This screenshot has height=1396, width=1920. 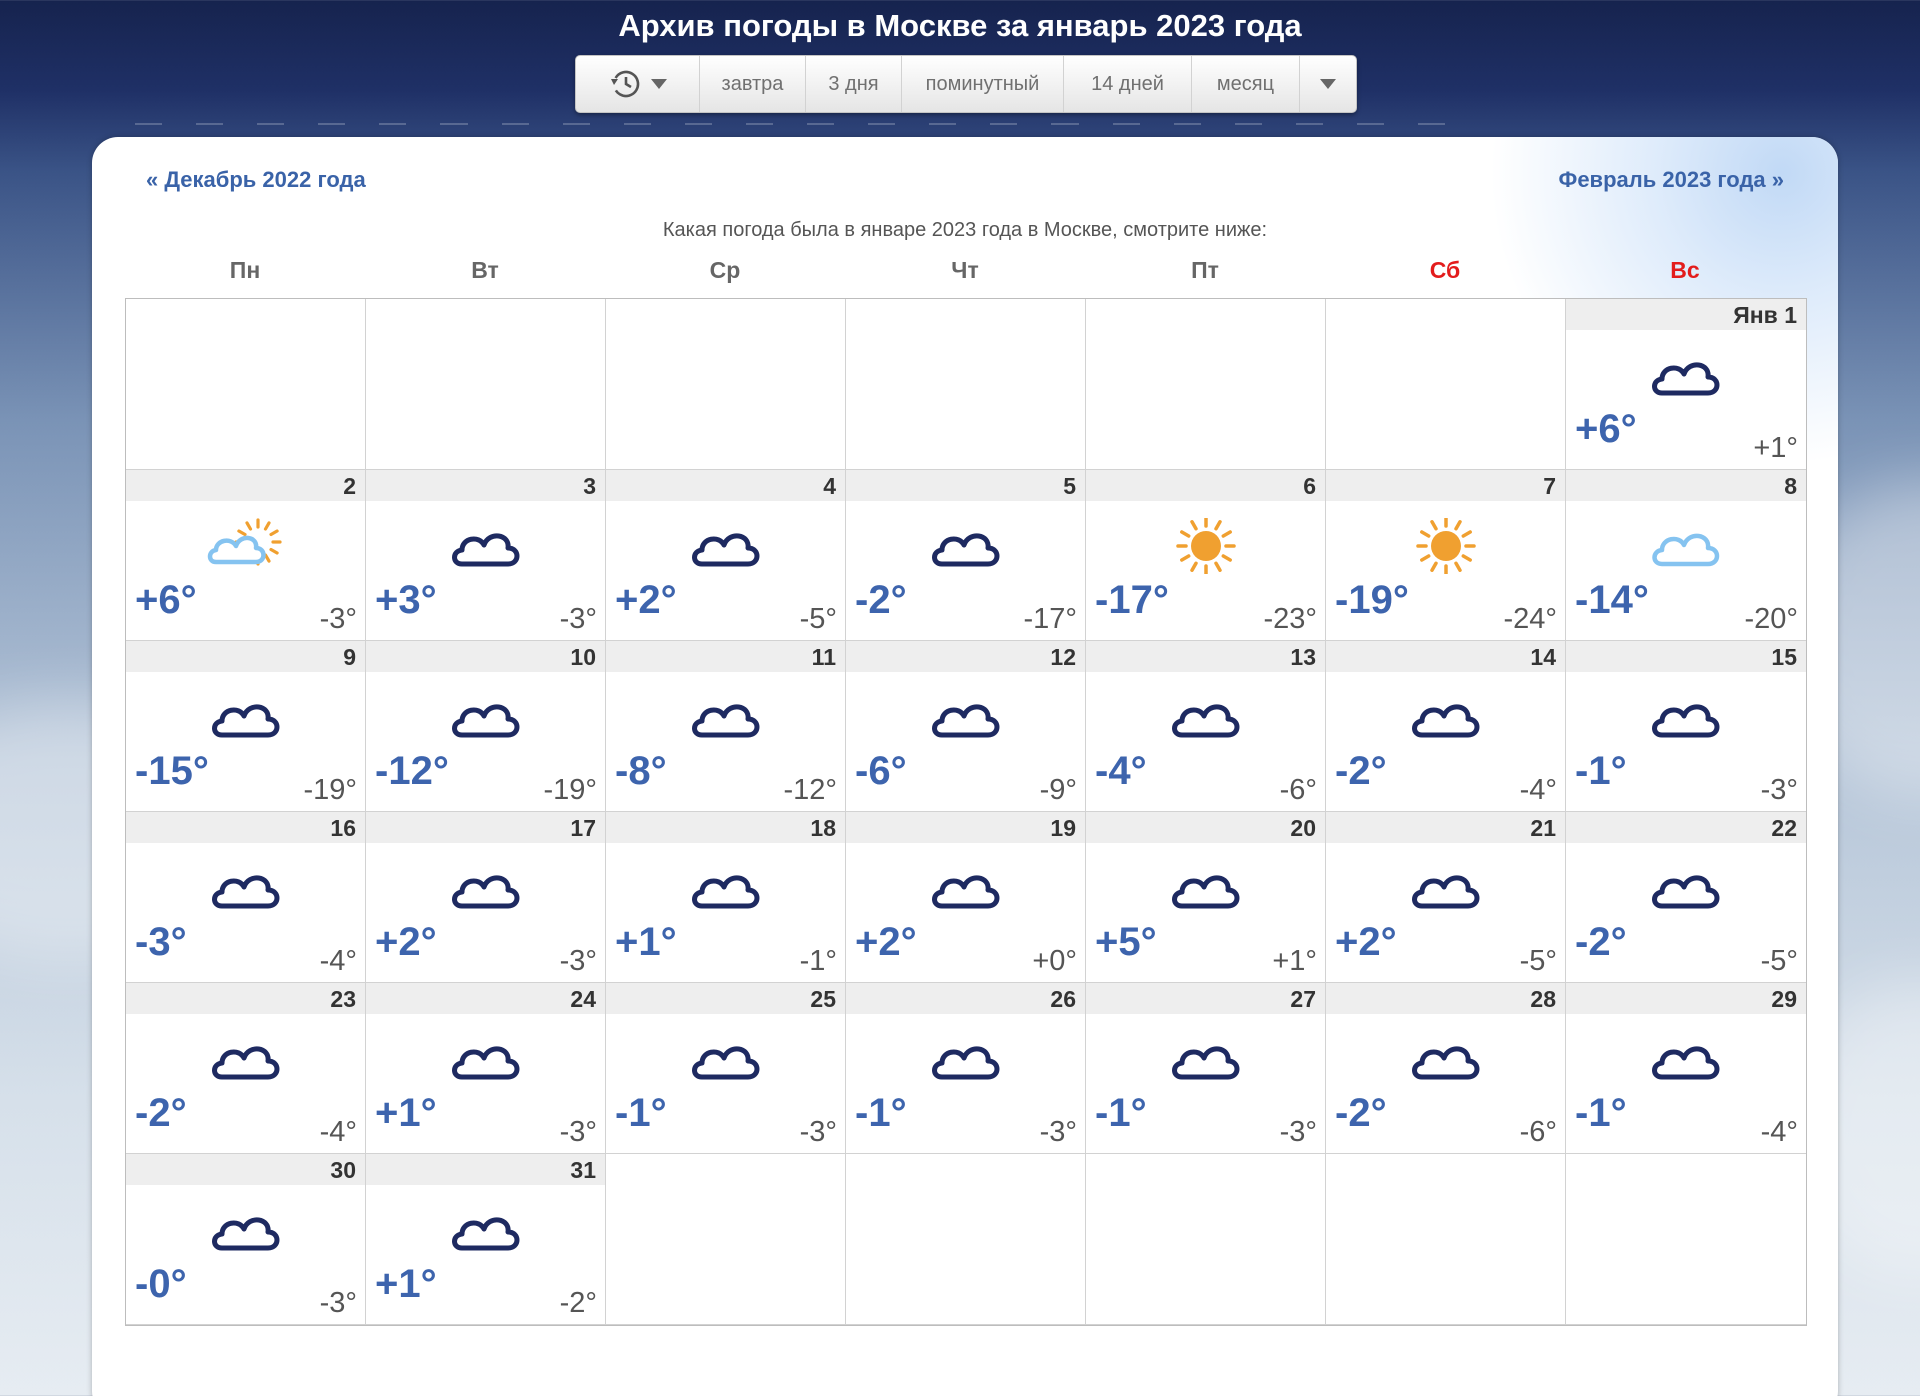 What do you see at coordinates (1446, 1068) in the screenshot?
I see `day-cell: 28 -2° -6°` at bounding box center [1446, 1068].